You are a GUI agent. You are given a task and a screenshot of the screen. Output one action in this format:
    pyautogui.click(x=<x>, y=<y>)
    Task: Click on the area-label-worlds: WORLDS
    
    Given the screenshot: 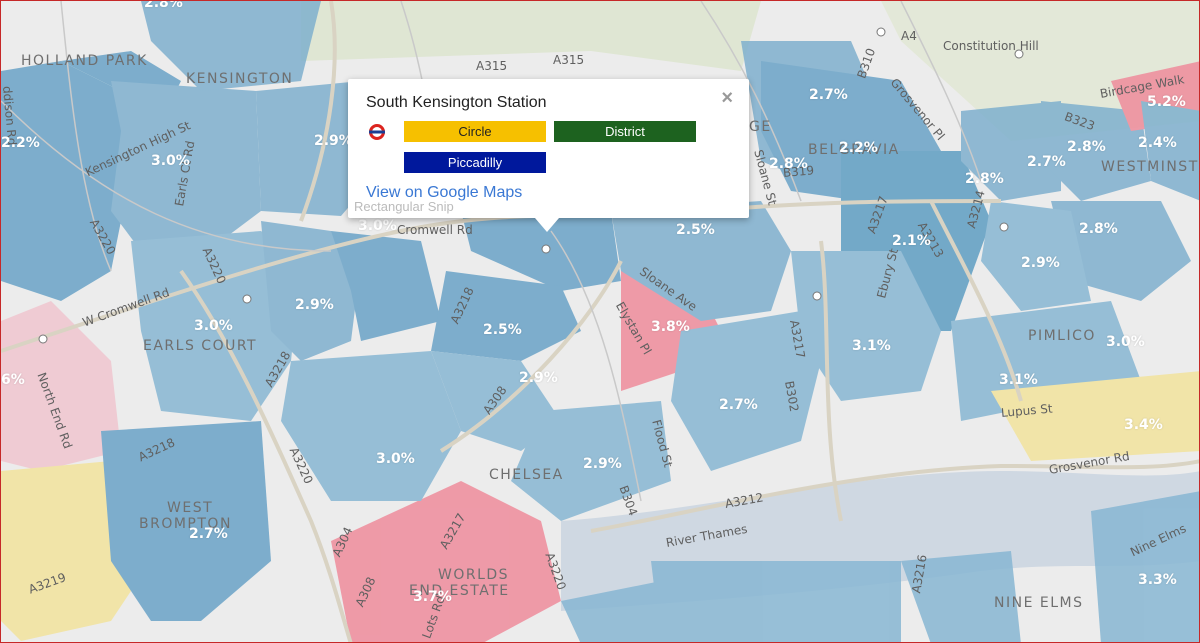 What is the action you would take?
    pyautogui.click(x=474, y=575)
    